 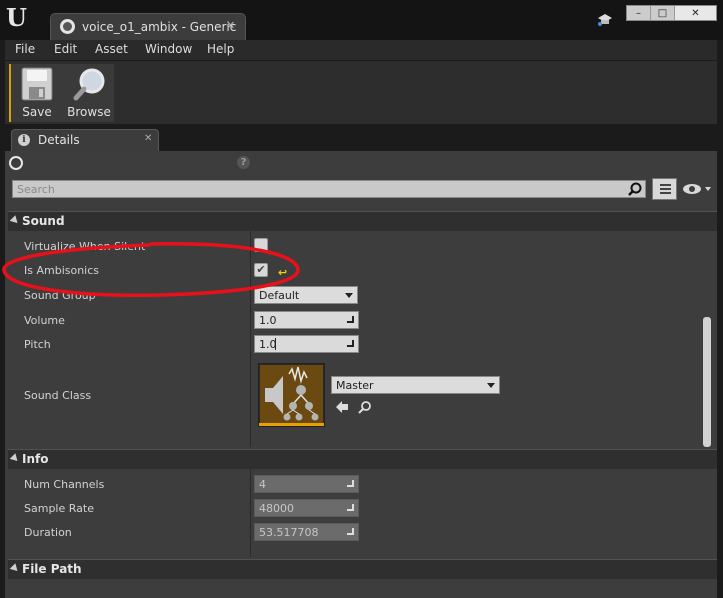 What do you see at coordinates (59, 140) in the screenshot?
I see `tab-details-label: Details` at bounding box center [59, 140].